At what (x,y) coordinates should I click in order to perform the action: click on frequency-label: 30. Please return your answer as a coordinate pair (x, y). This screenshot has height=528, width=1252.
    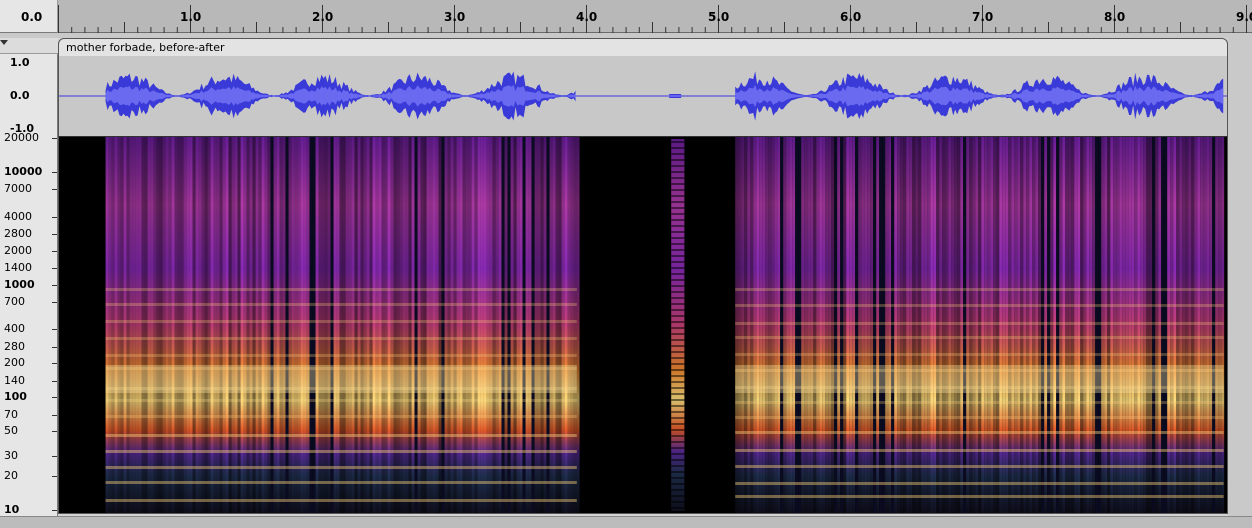
    Looking at the image, I should click on (11, 456).